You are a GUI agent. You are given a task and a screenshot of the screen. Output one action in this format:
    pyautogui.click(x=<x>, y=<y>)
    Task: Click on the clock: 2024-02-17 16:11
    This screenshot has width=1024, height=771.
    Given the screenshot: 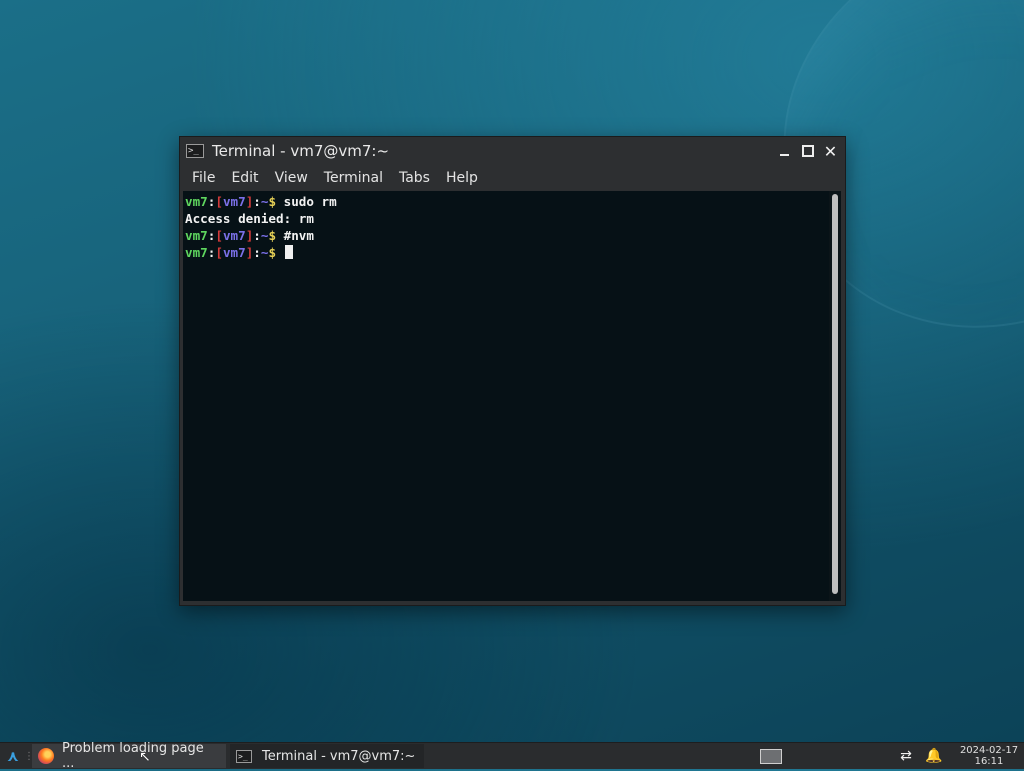 What is the action you would take?
    pyautogui.click(x=989, y=756)
    